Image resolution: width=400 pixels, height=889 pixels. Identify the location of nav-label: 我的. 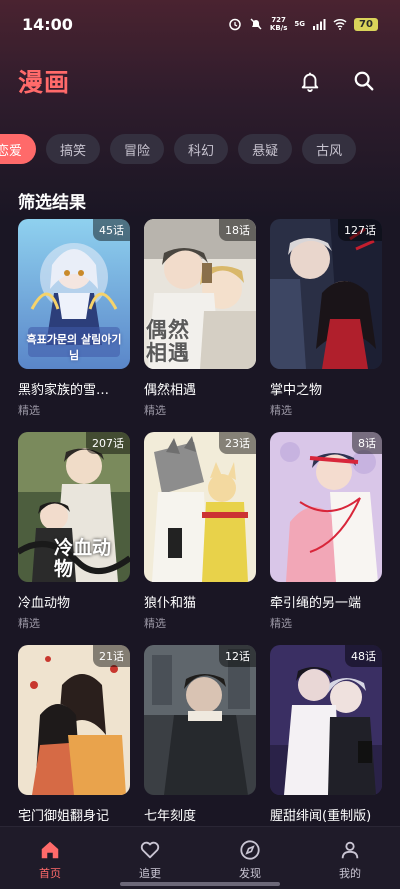
(350, 873).